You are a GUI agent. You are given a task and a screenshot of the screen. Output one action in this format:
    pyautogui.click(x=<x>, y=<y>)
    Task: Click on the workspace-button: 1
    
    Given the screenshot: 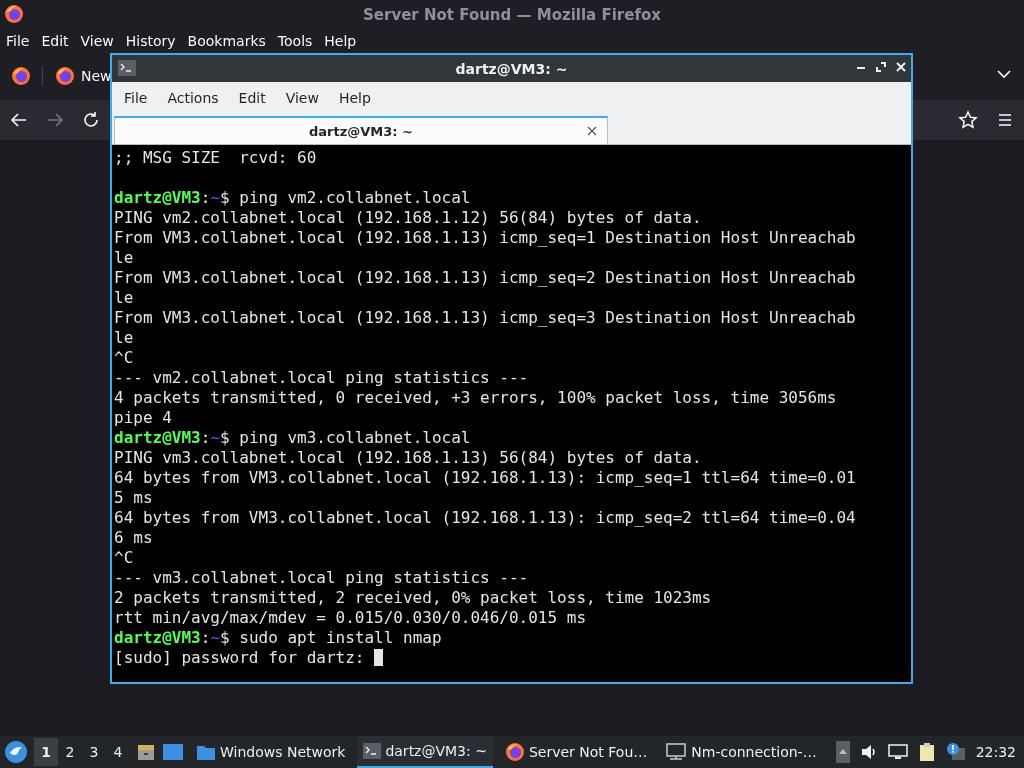 What is the action you would take?
    pyautogui.click(x=46, y=752)
    